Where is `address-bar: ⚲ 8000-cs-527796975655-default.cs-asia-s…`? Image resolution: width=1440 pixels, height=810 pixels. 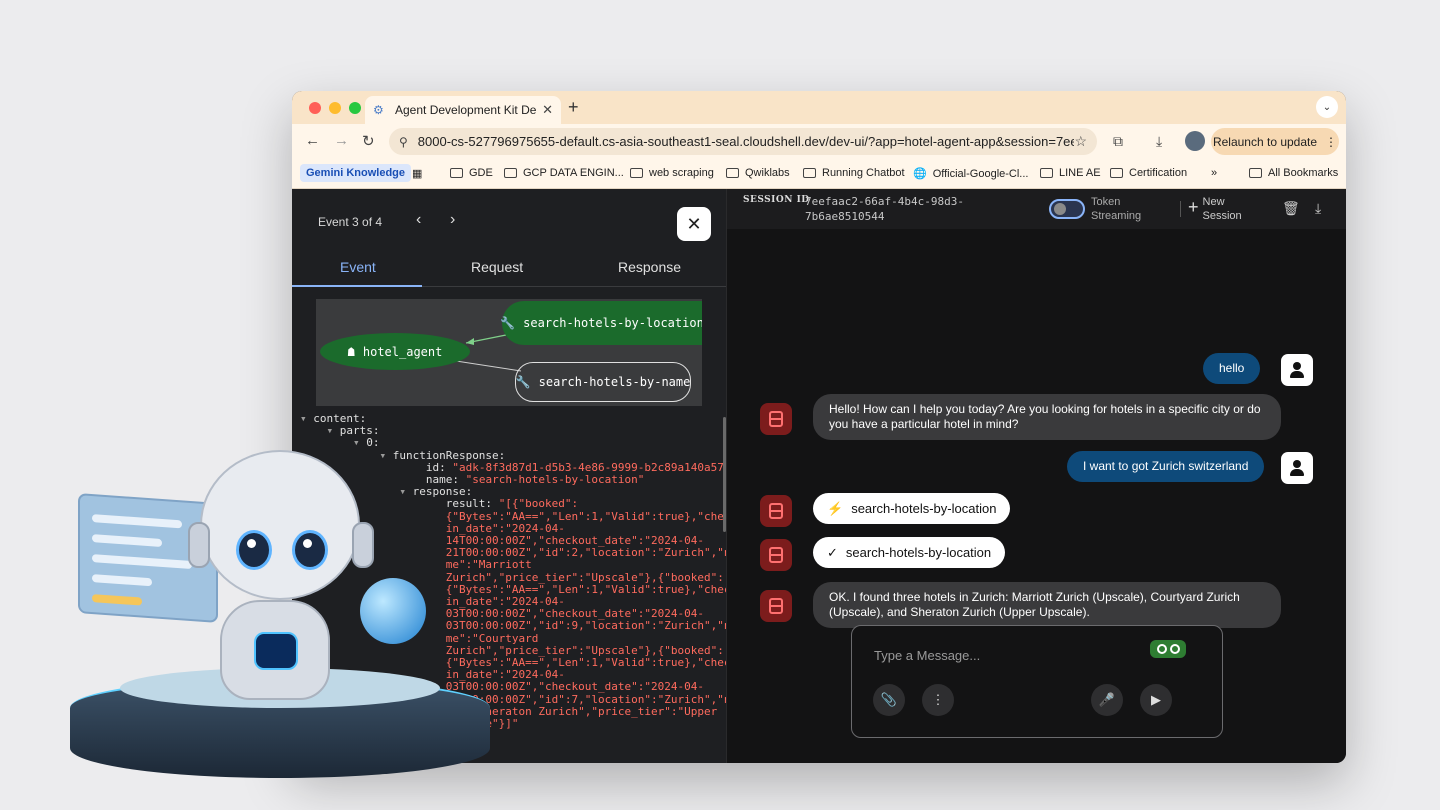 address-bar: ⚲ 8000-cs-527796975655-default.cs-asia-s… is located at coordinates (743, 141).